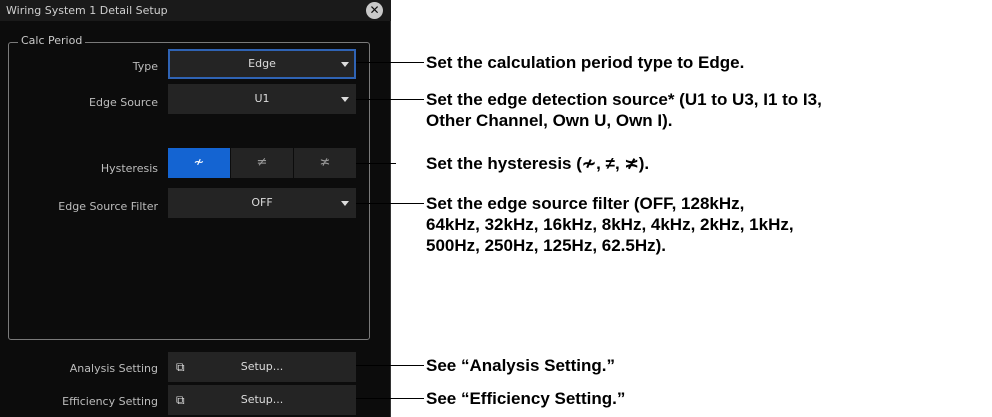  Describe the element at coordinates (610, 163) in the screenshot. I see `hysteresis-symbol-2: ≠` at that location.